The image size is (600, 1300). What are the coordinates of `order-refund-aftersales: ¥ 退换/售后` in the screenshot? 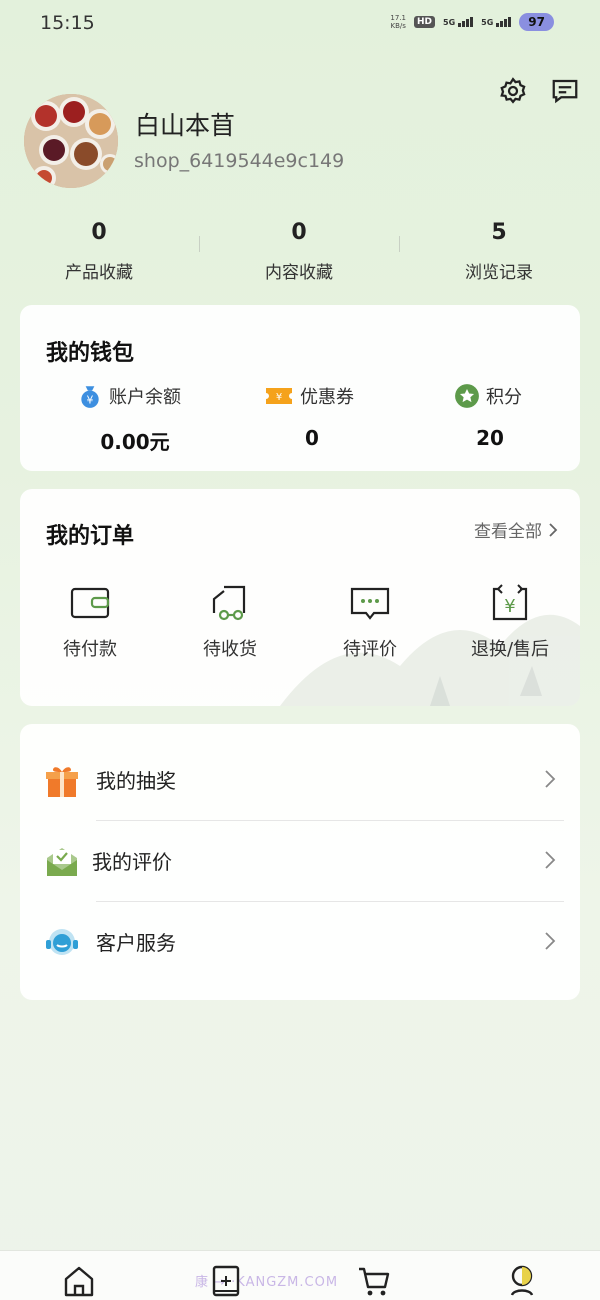 It's located at (510, 622).